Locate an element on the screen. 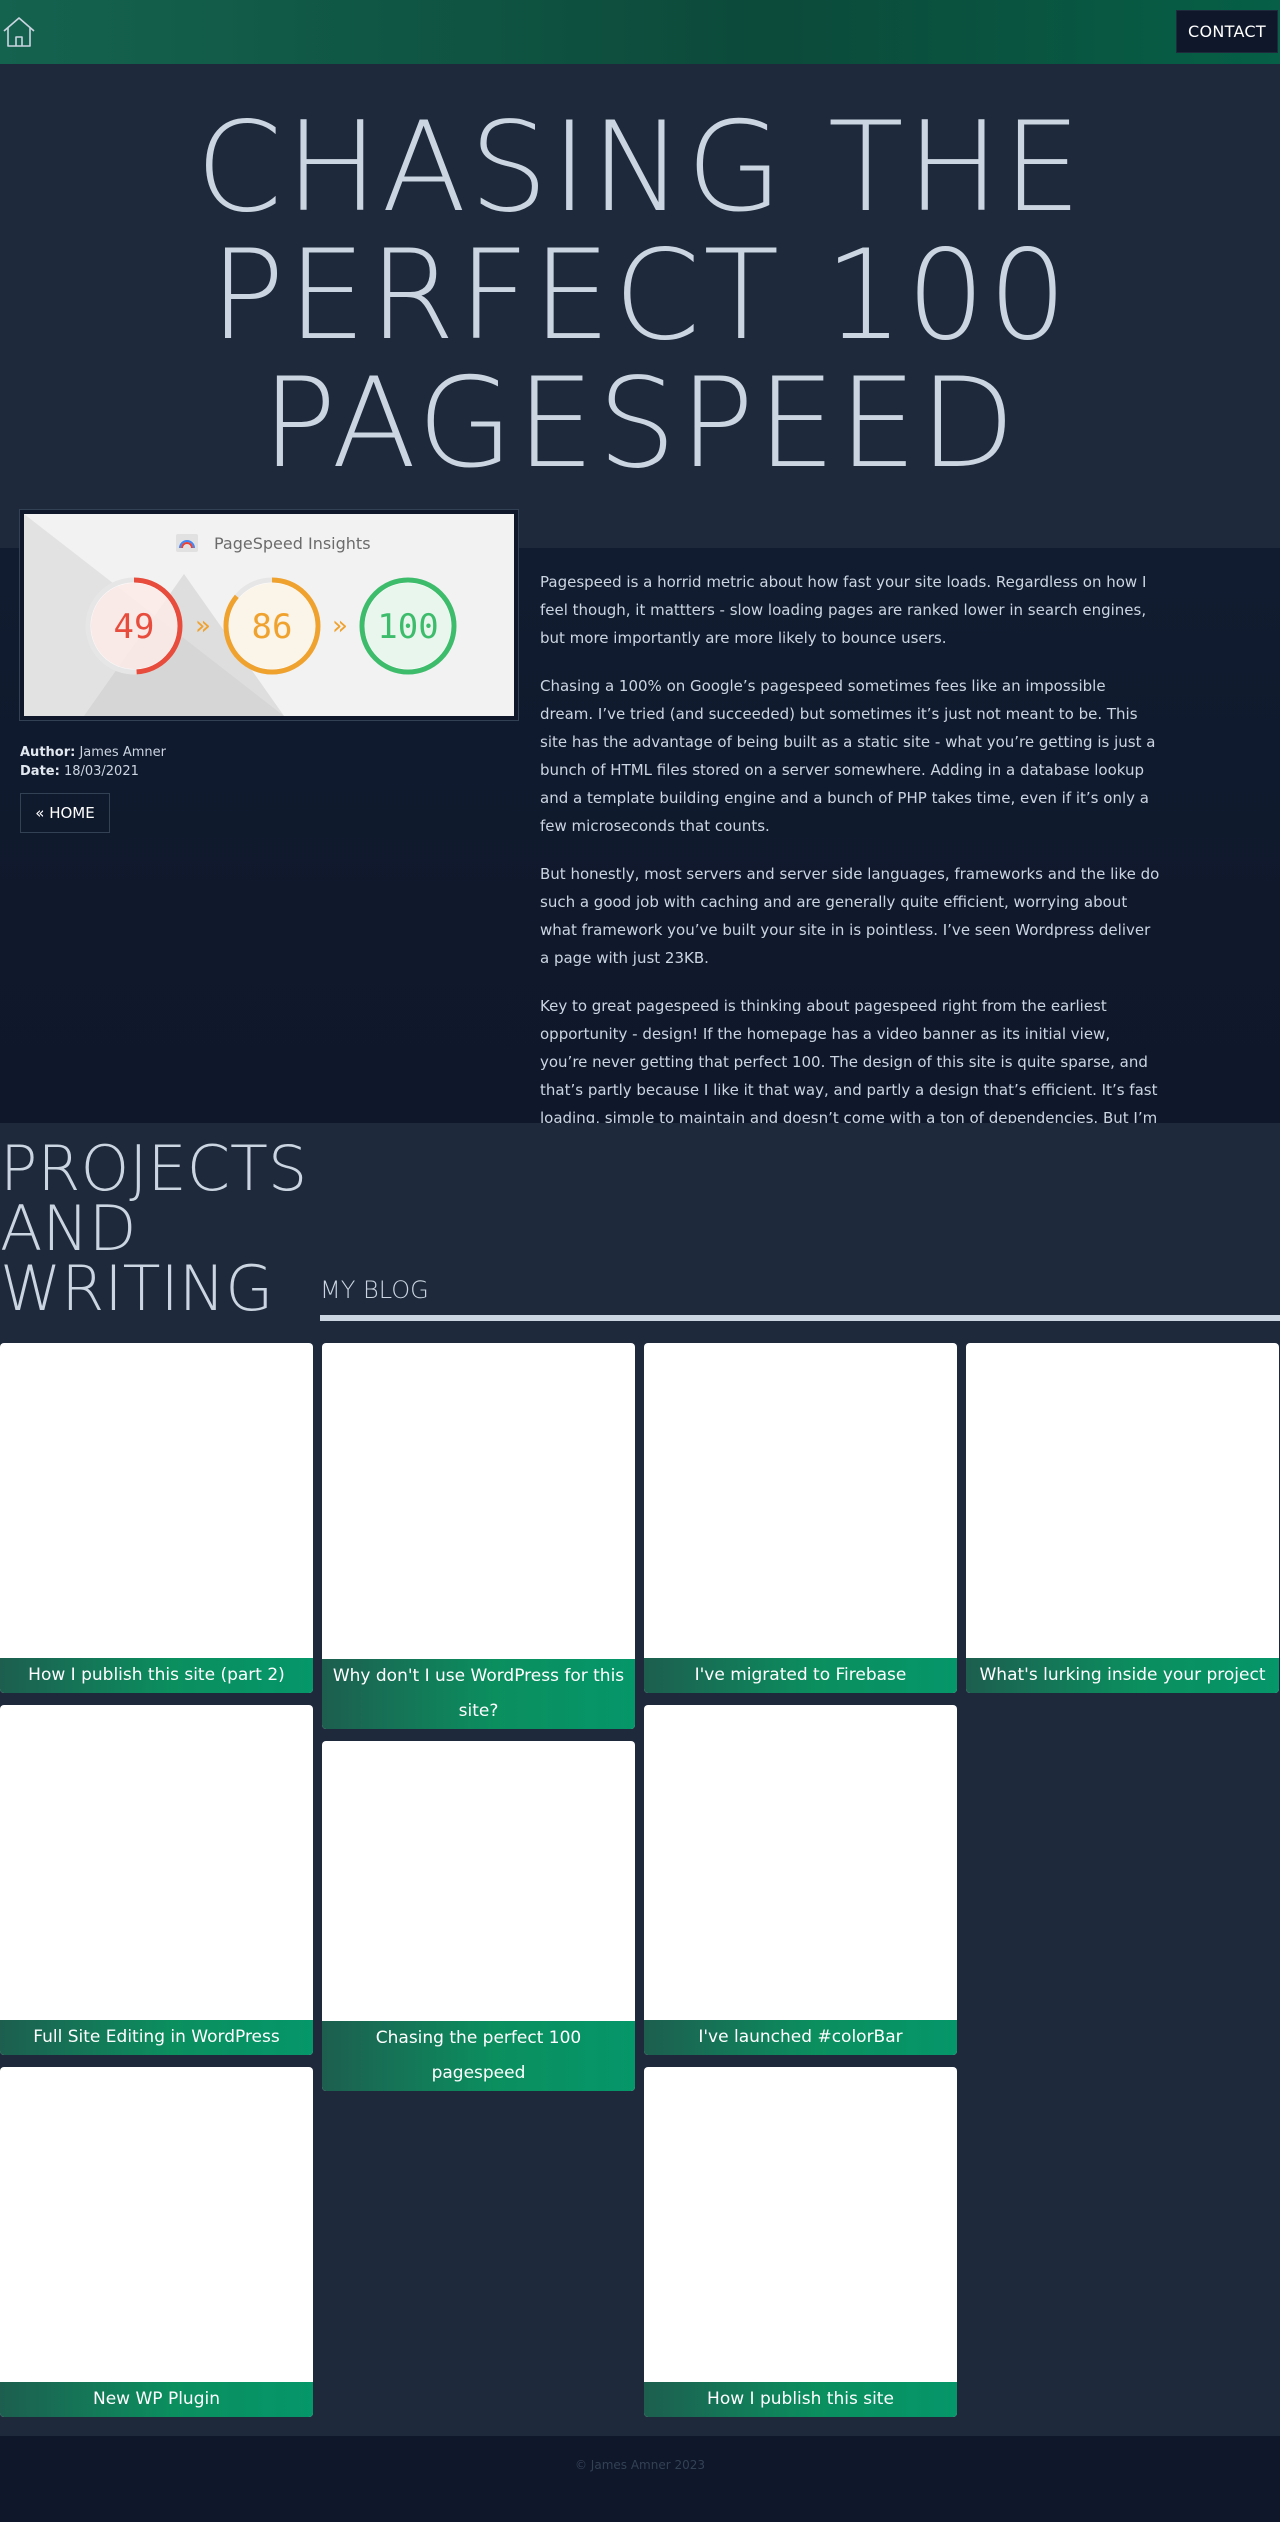 The height and width of the screenshot is (2522, 1280). page-title: CHASING THE PERFECT 100 PAGESPEED is located at coordinates (640, 296).